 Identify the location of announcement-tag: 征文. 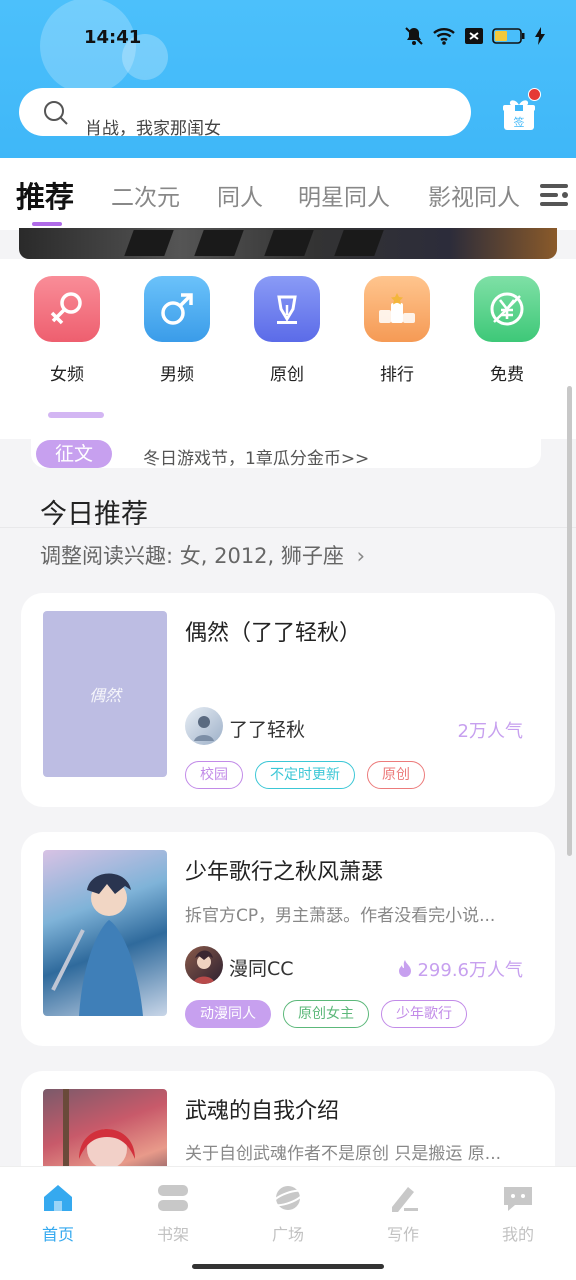
(74, 454).